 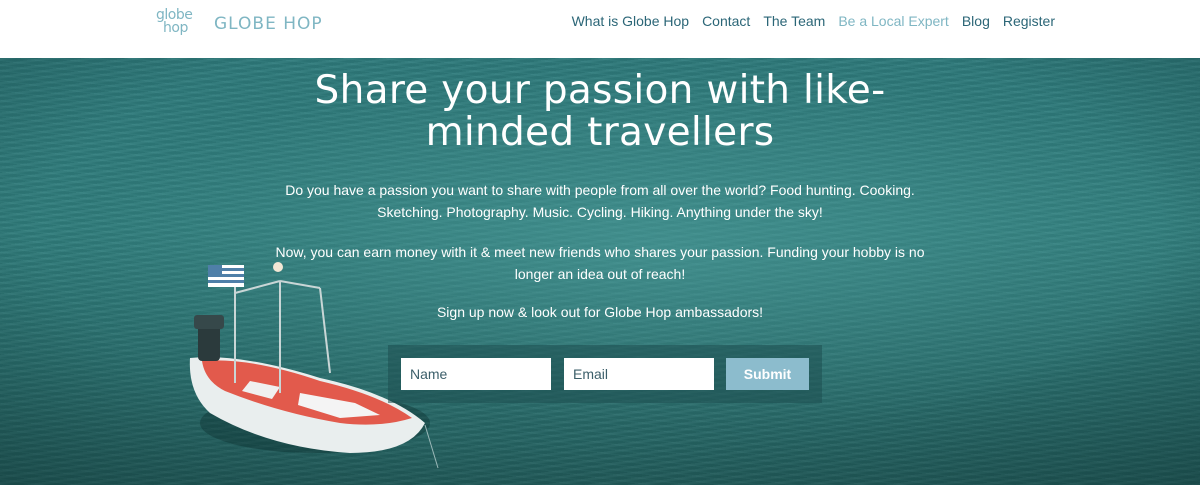 What do you see at coordinates (794, 21) in the screenshot?
I see `nav-the-team: The Team` at bounding box center [794, 21].